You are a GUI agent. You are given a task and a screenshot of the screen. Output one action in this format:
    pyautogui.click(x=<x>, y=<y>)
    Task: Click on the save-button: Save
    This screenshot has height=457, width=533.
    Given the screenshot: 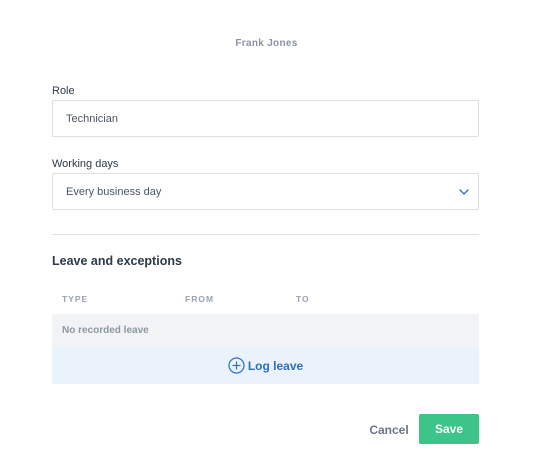 What is the action you would take?
    pyautogui.click(x=449, y=429)
    